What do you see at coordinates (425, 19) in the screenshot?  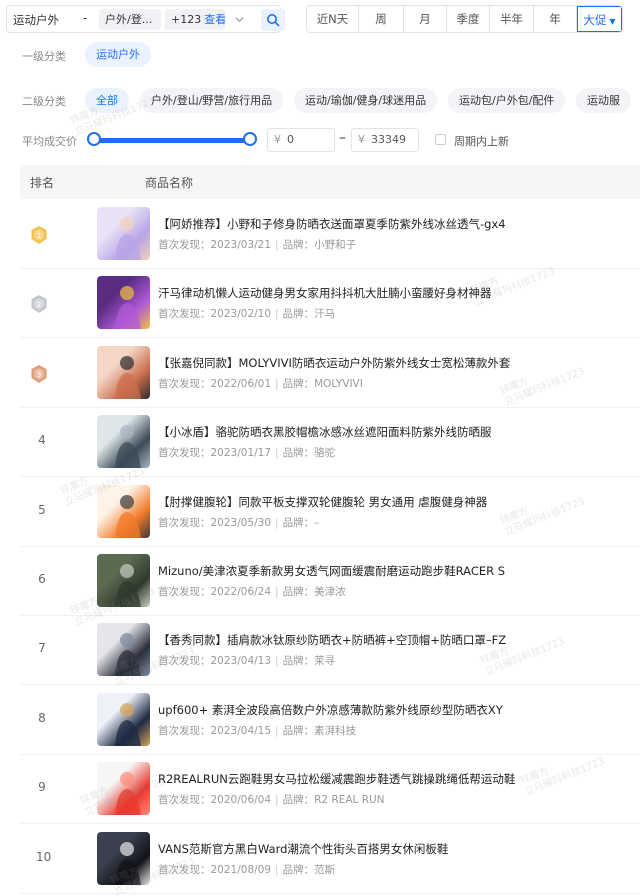 I see `period-month: 月` at bounding box center [425, 19].